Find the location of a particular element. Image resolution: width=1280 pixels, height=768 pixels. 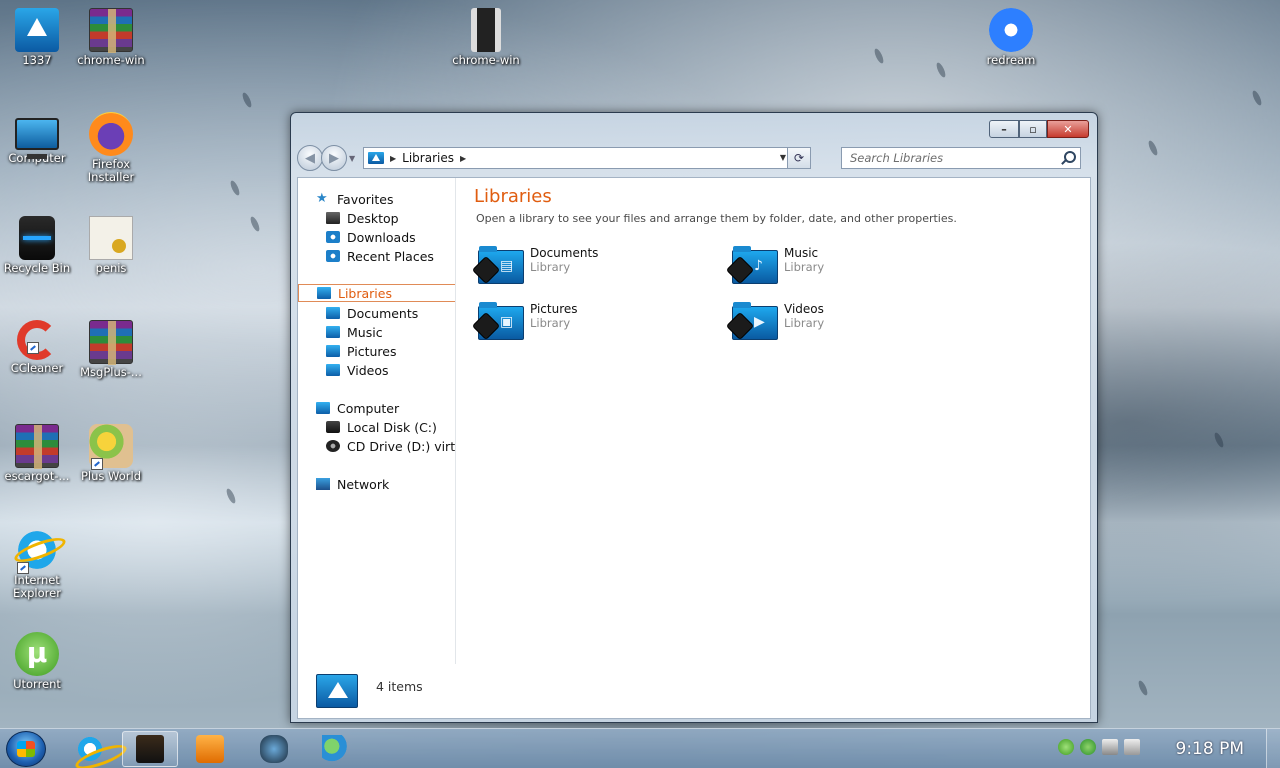

refresh-icon: ⟳ is located at coordinates (799, 158).